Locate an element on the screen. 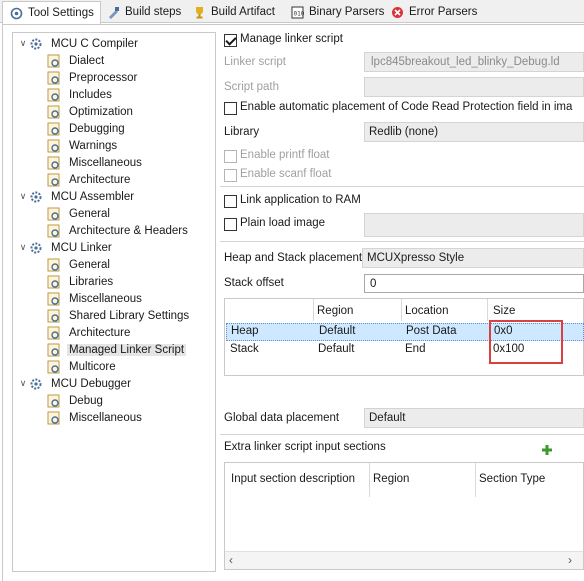 This screenshot has width=584, height=581. manage-linker-script-checkbox is located at coordinates (230, 40).